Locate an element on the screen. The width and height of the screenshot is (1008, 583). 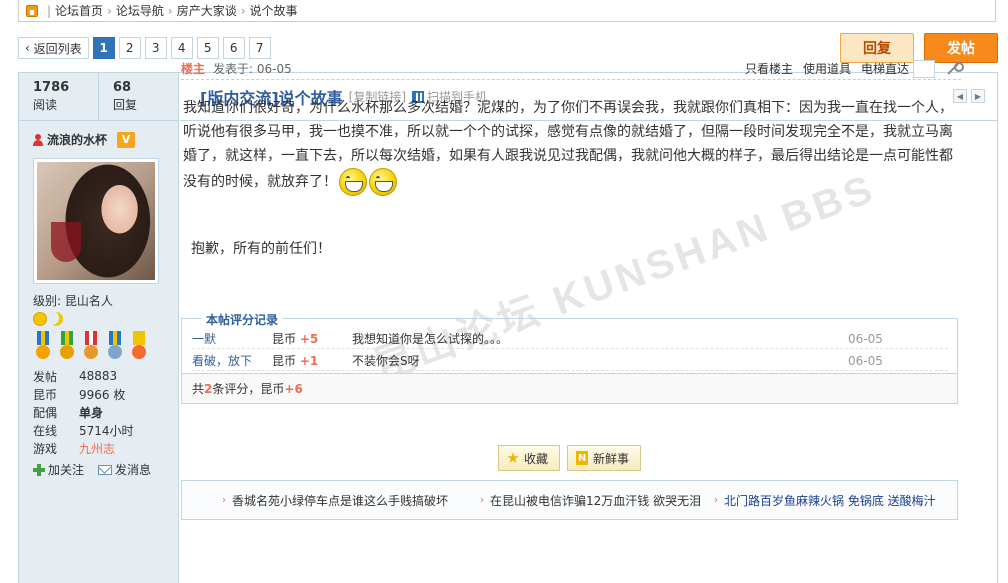
level-icons is located at coordinates (98, 319).